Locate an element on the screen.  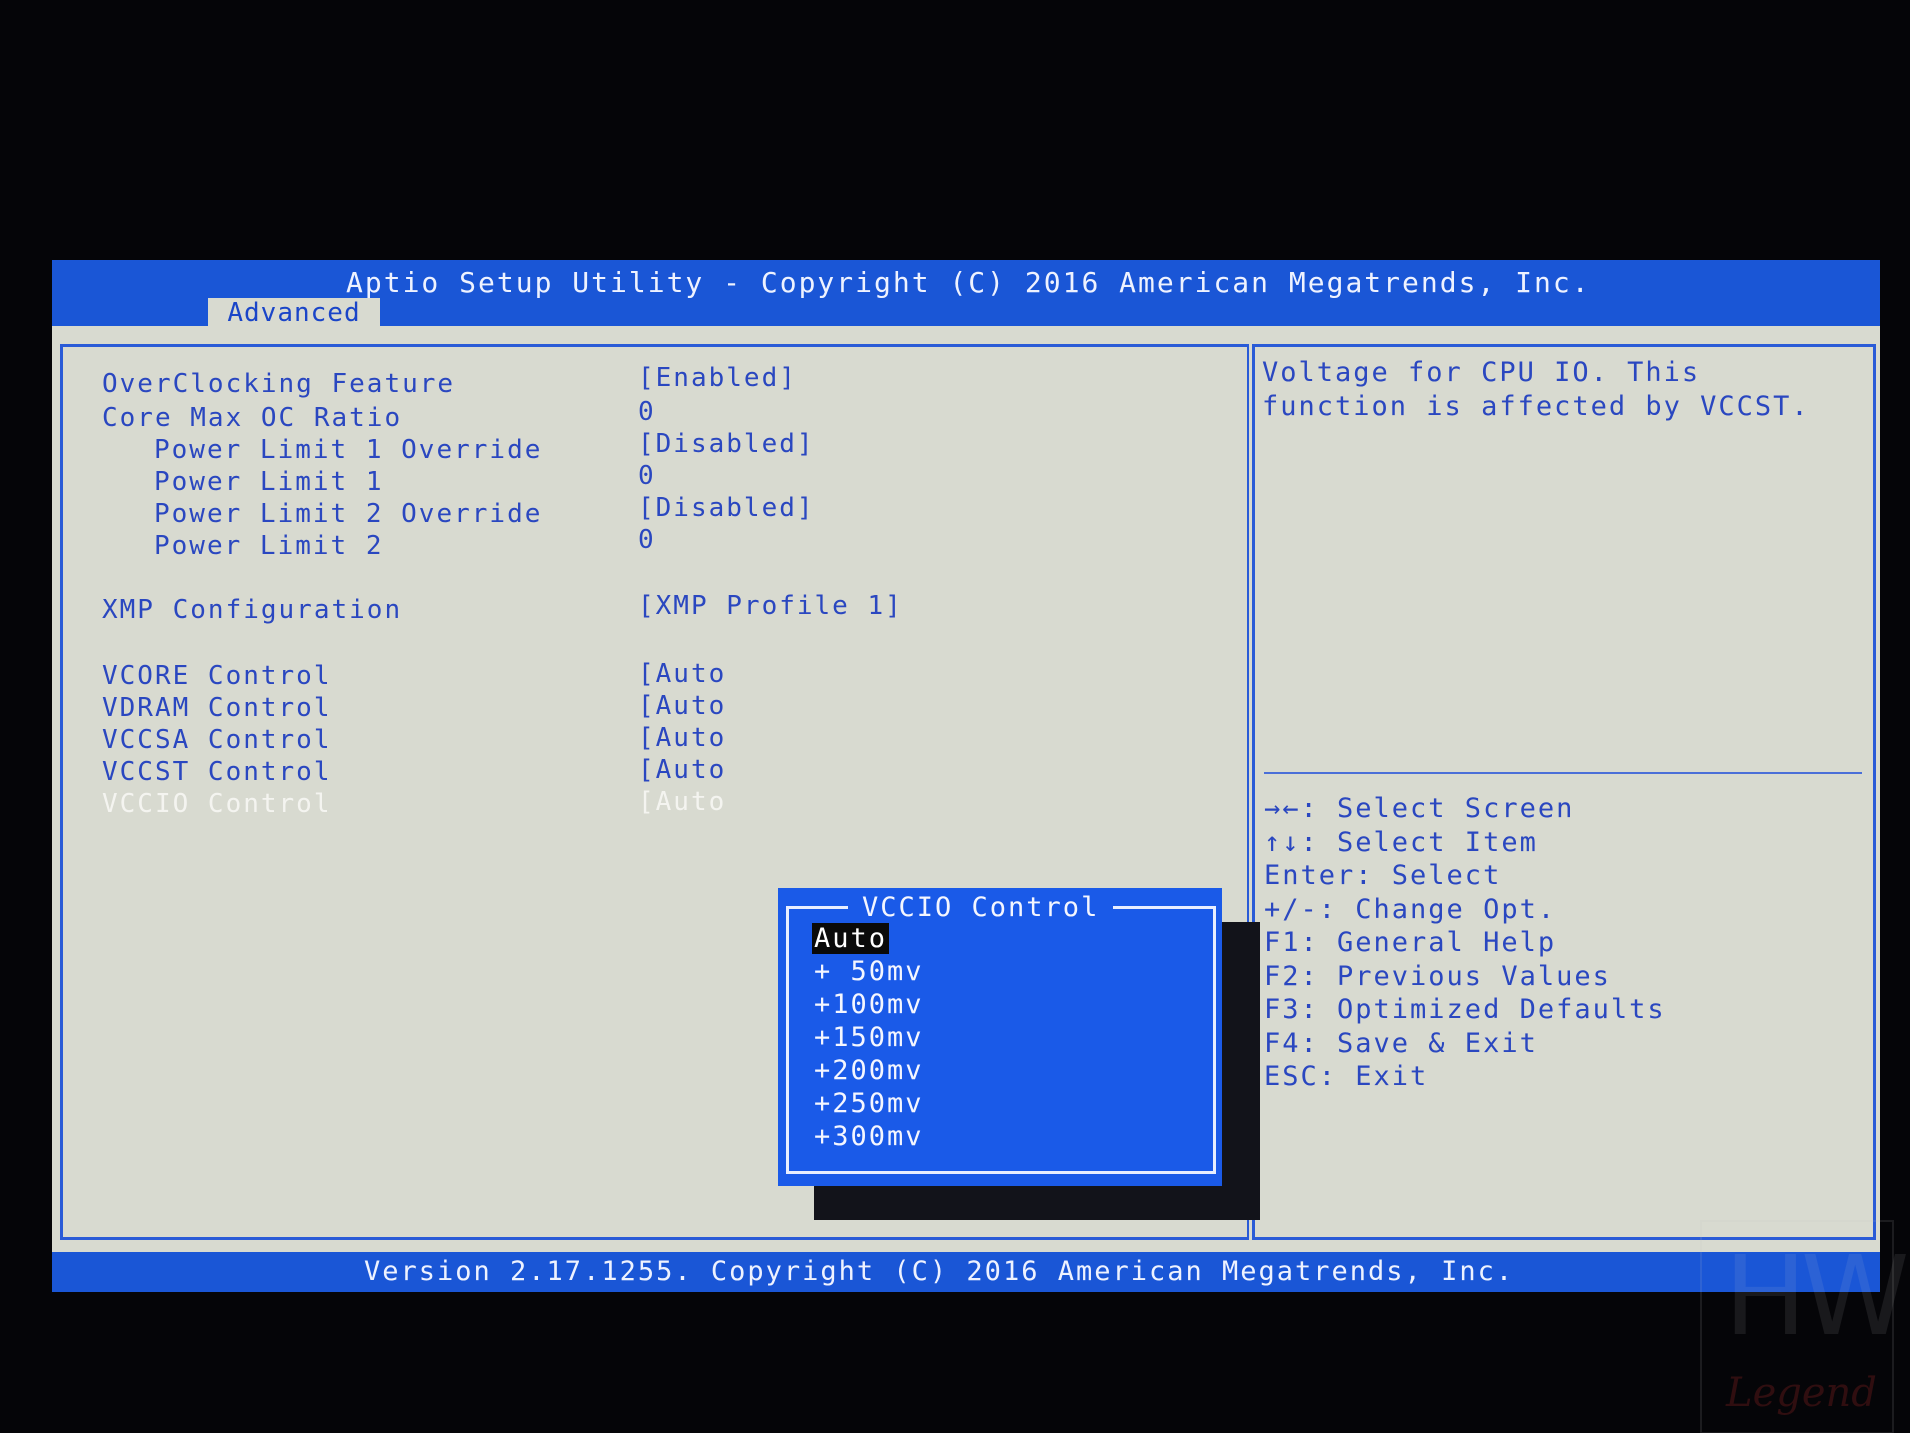
key-general-help: F1: General Help is located at coordinates (1410, 942).